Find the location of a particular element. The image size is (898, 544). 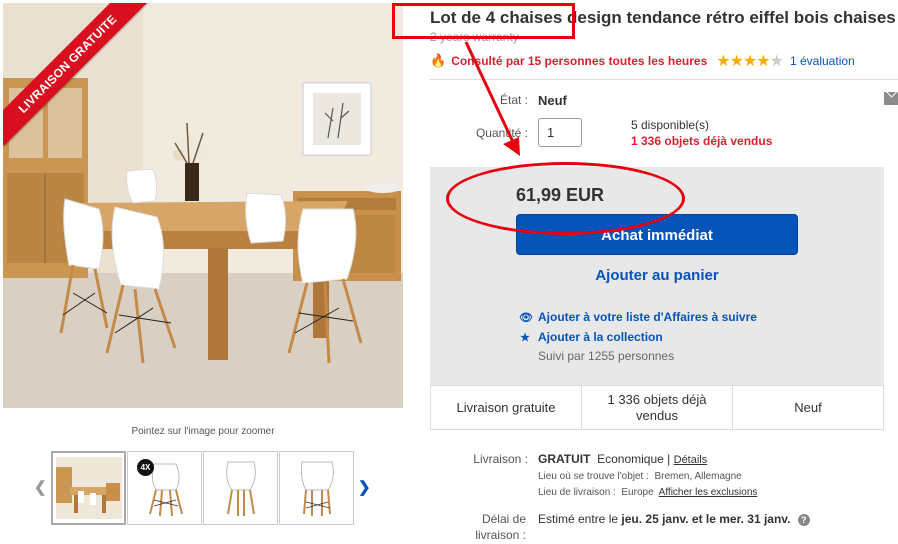

annotation-price-highlight is located at coordinates (565, 198).